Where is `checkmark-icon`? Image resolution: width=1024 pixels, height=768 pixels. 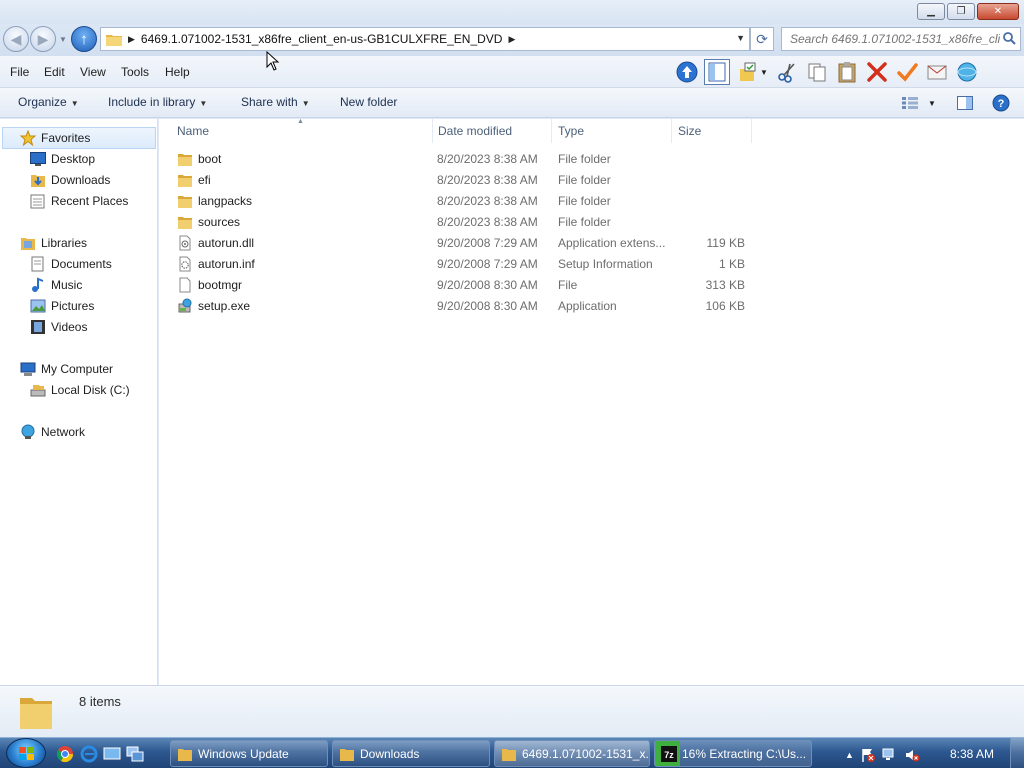 checkmark-icon is located at coordinates (907, 72).